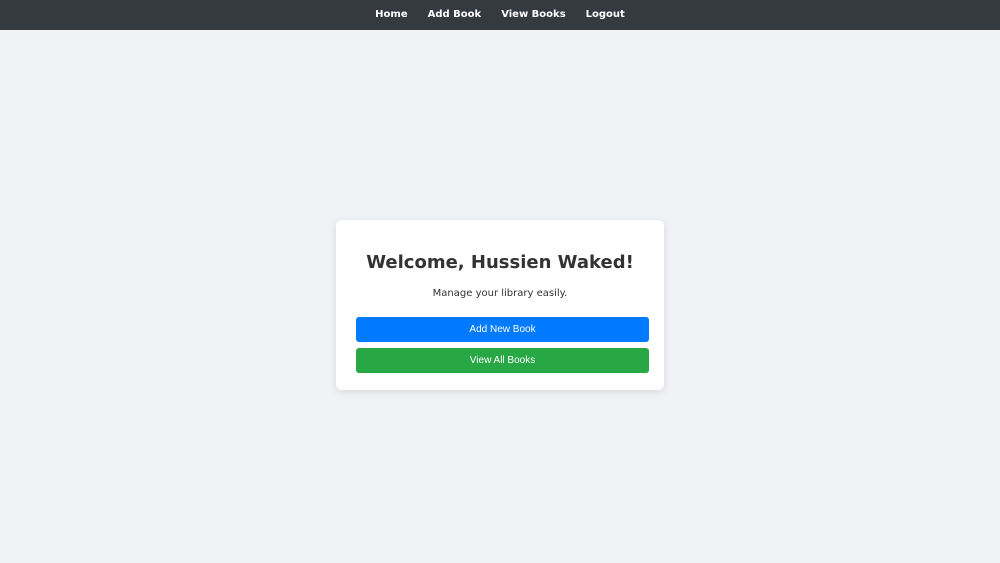  I want to click on welcome-title: Welcome, Hussien Waked!, so click(500, 262).